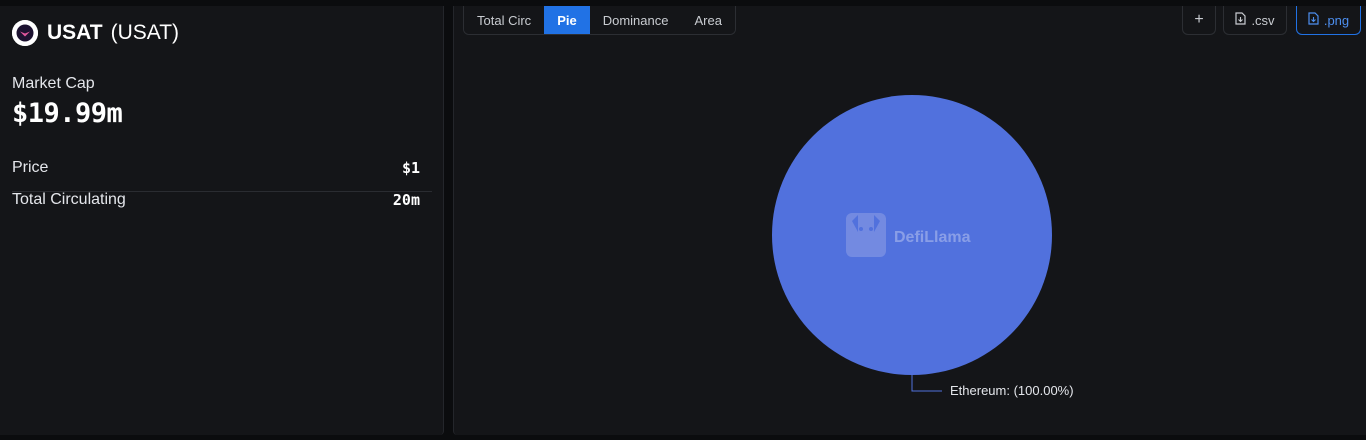 The height and width of the screenshot is (440, 1366). What do you see at coordinates (30, 167) in the screenshot?
I see `stat-label: Price` at bounding box center [30, 167].